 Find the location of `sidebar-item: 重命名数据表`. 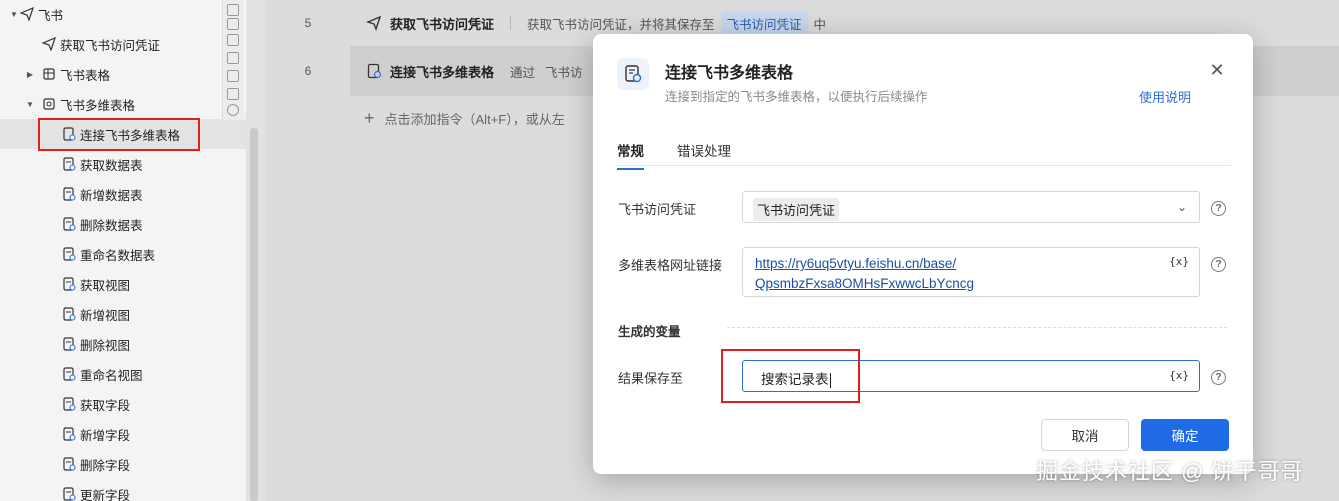

sidebar-item: 重命名数据表 is located at coordinates (123, 254).